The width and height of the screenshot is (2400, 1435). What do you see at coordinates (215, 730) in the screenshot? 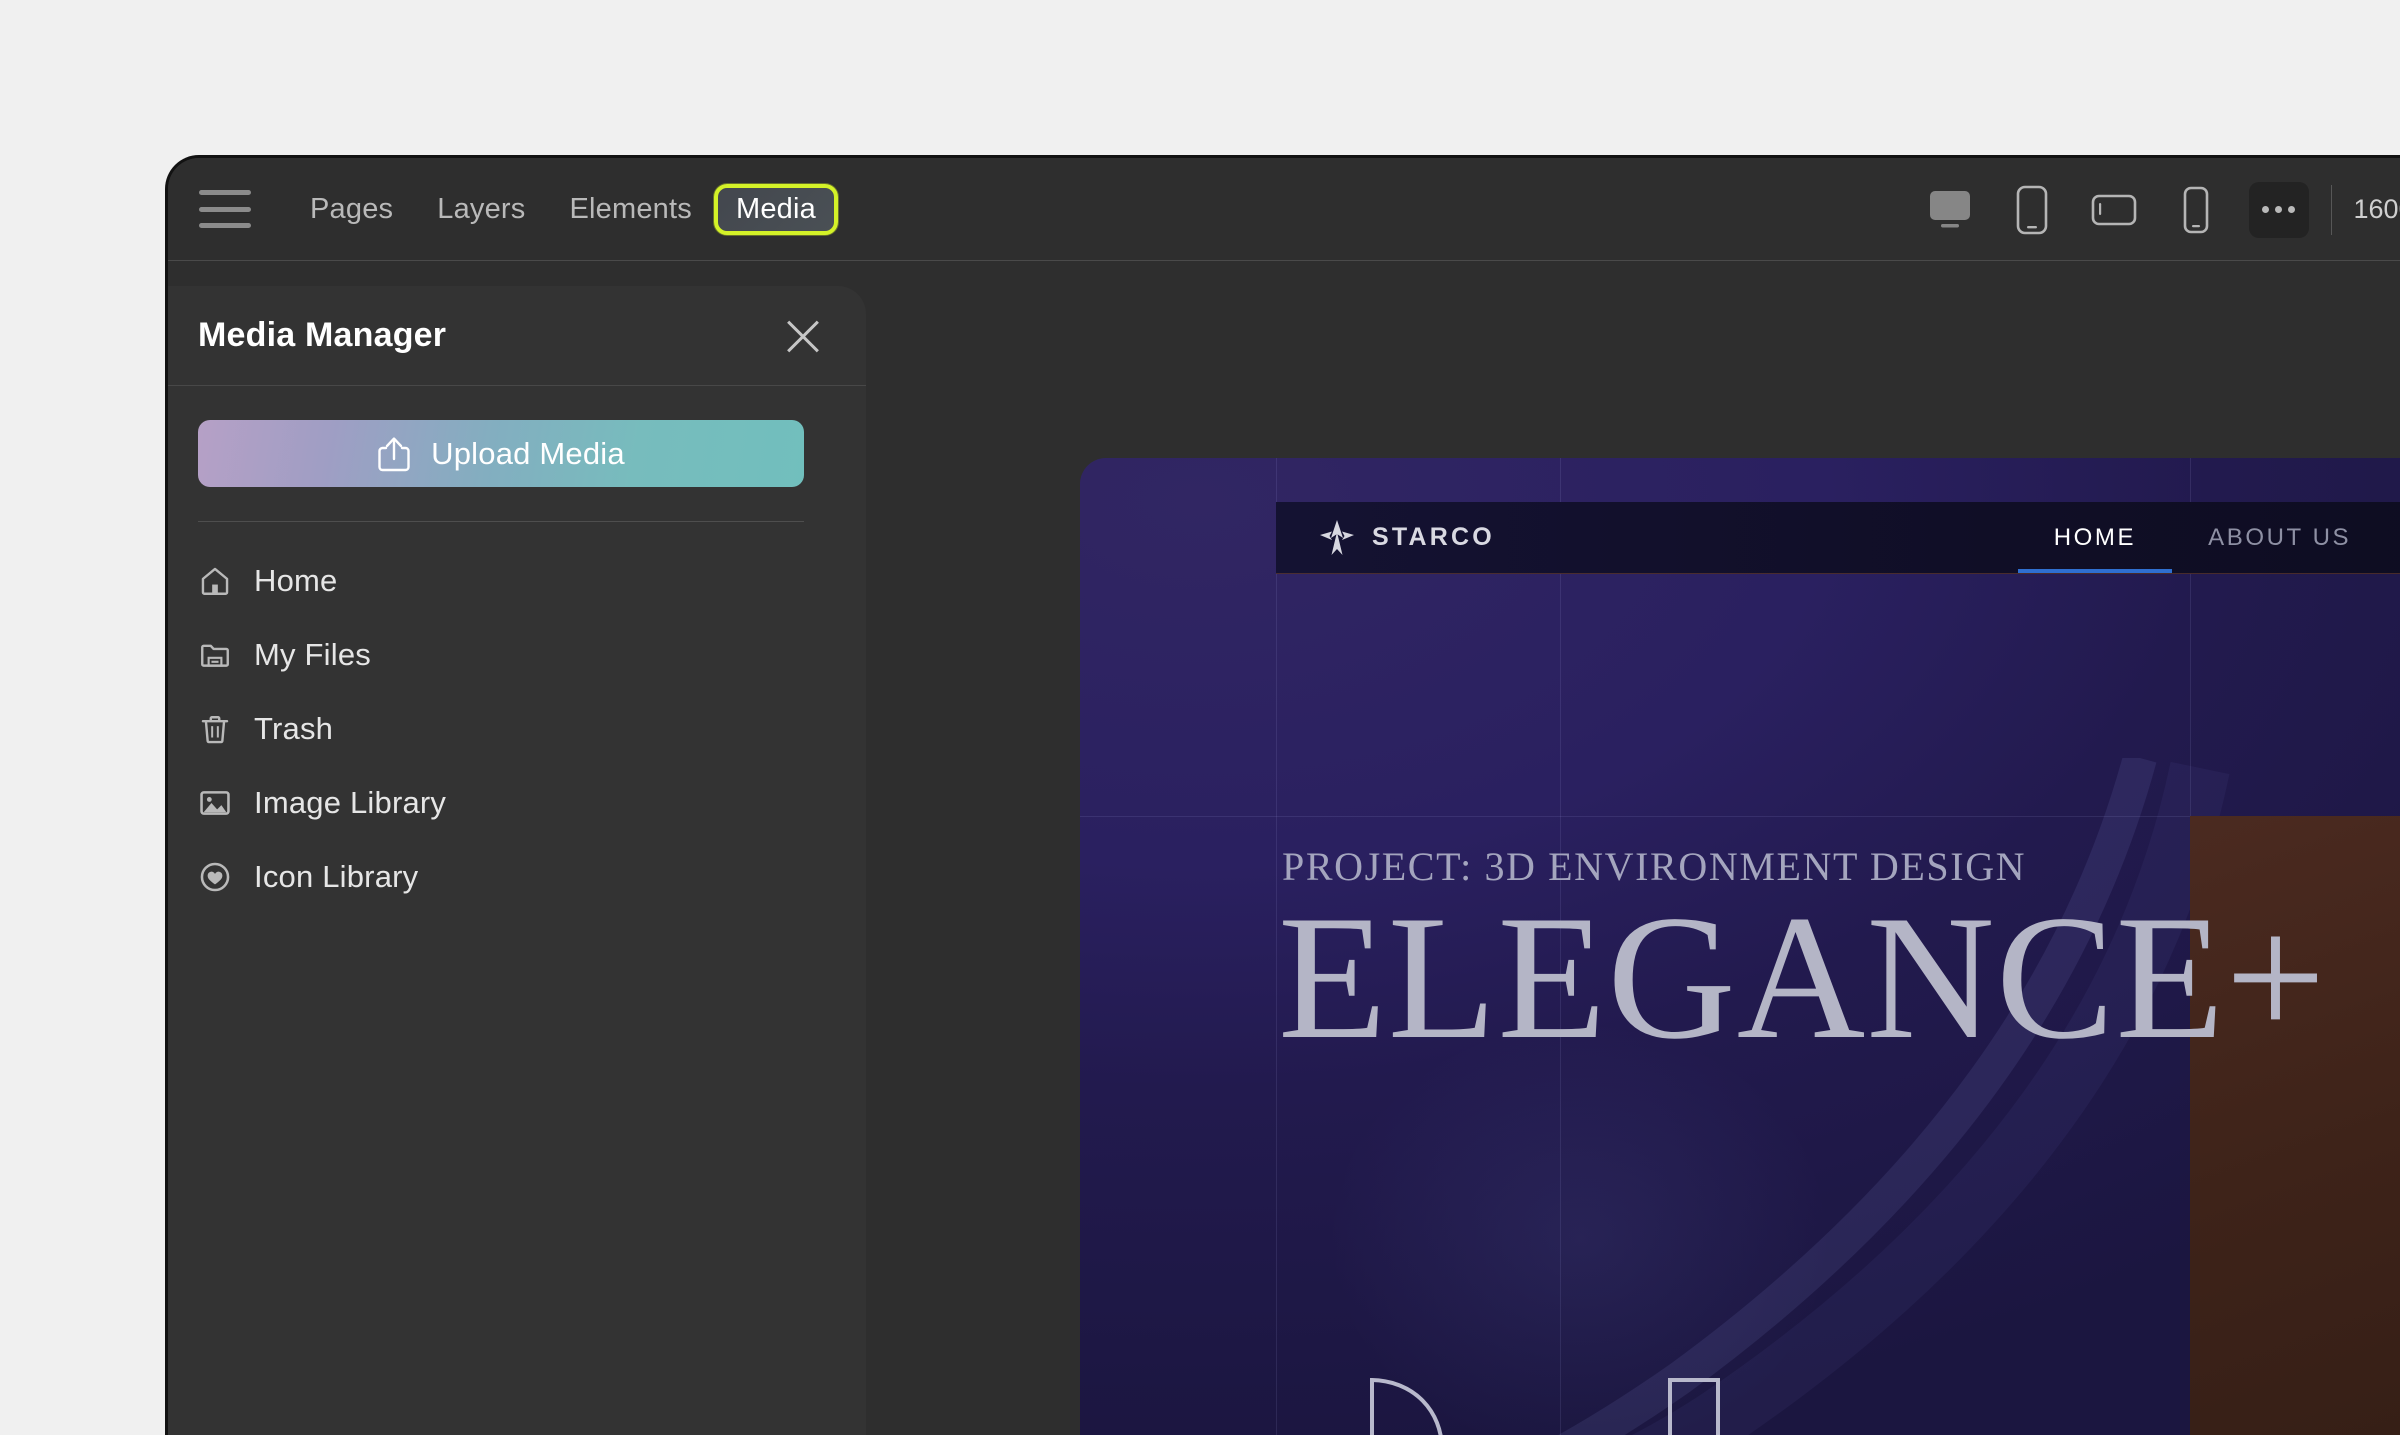
I see `trash-icon` at bounding box center [215, 730].